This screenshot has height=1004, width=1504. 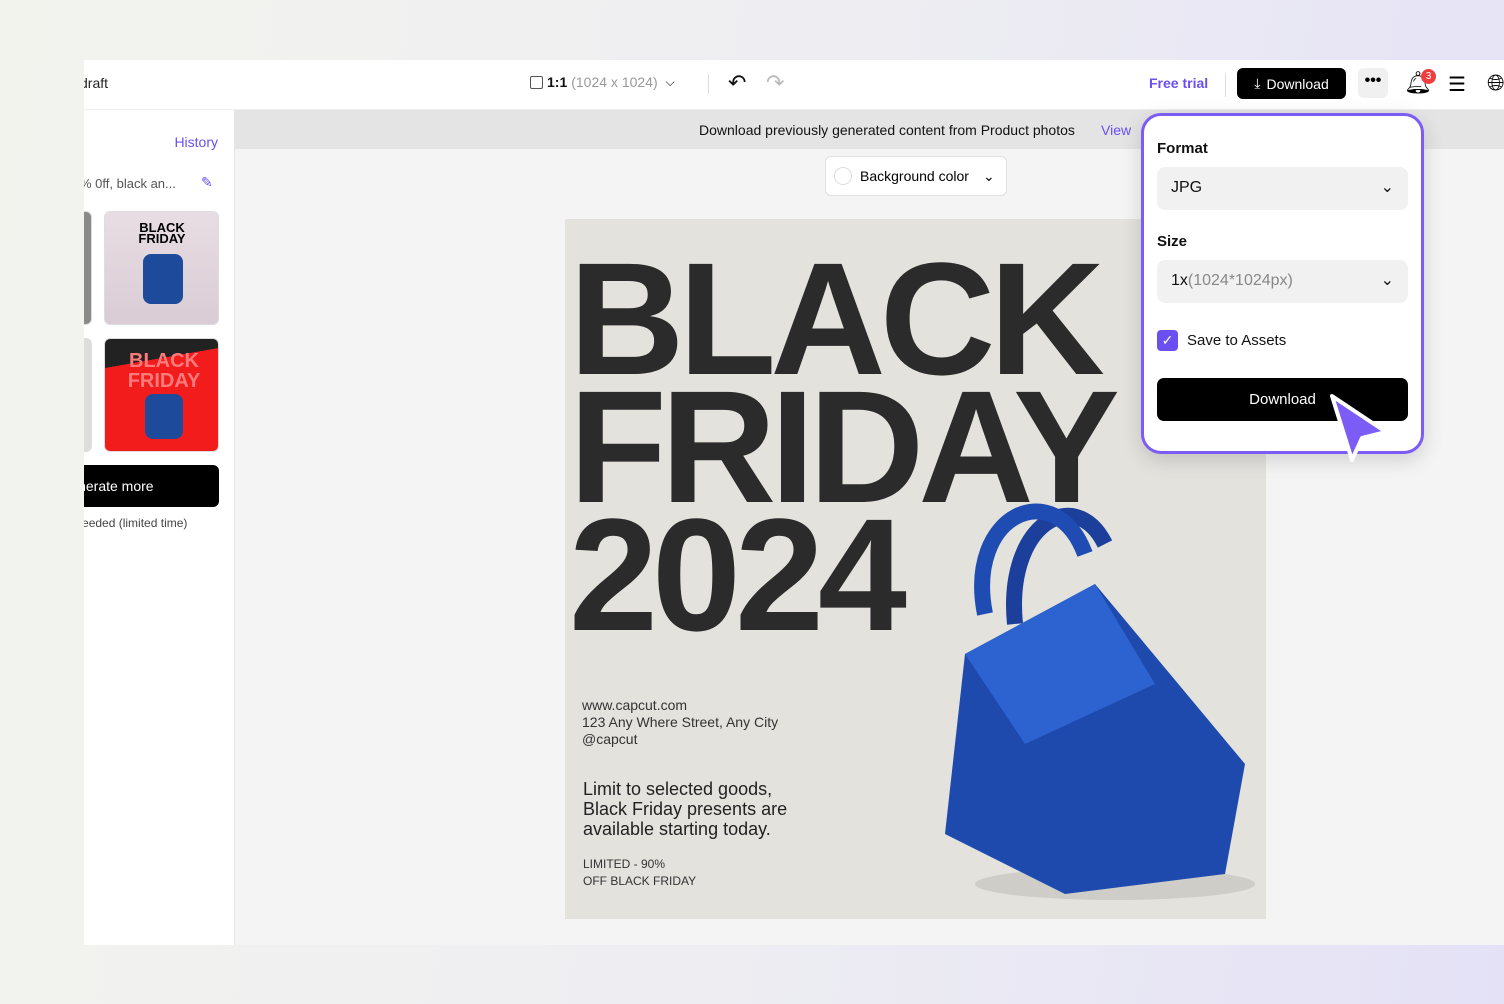 I want to click on free-trial-link: Free trial, so click(x=1178, y=83).